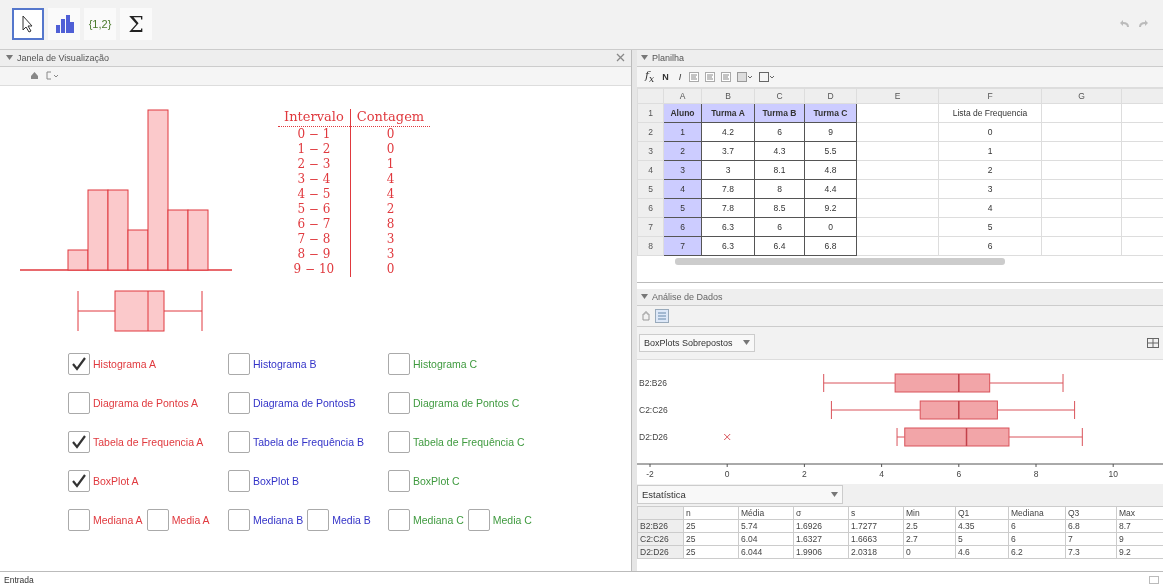  What do you see at coordinates (34, 76) in the screenshot?
I see `home-icon` at bounding box center [34, 76].